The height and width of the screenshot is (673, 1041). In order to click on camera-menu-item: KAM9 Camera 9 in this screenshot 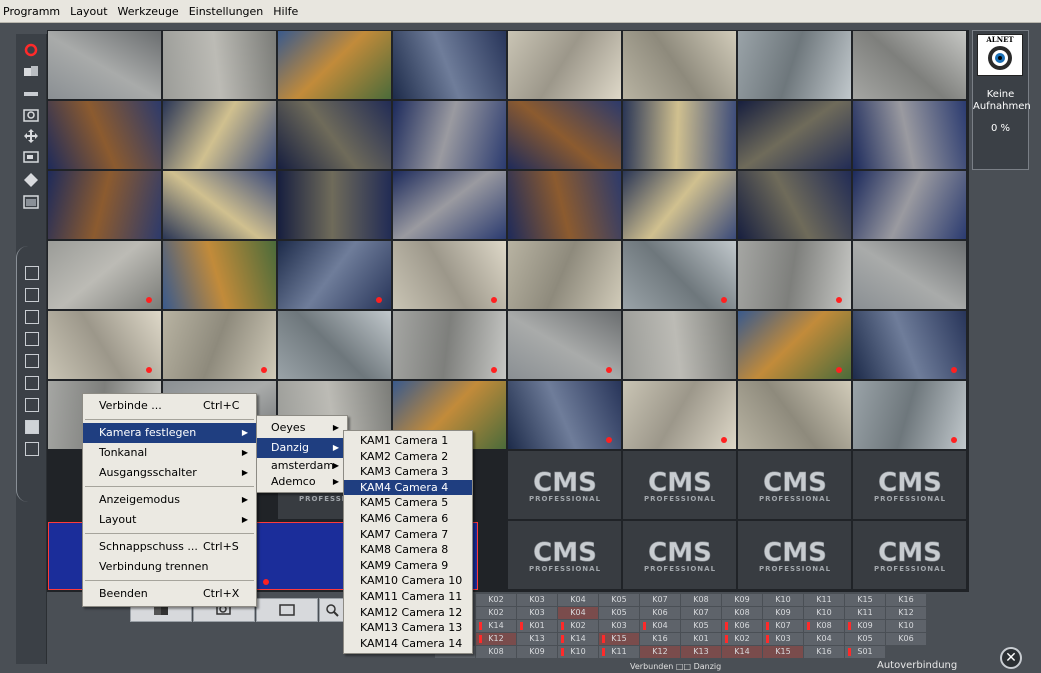, I will do `click(408, 566)`.